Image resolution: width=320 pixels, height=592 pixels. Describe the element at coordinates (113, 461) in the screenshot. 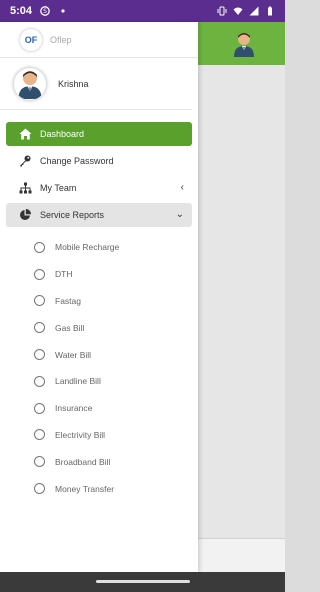

I see `submenu-item-broadband-bill: Broadband Bill` at that location.